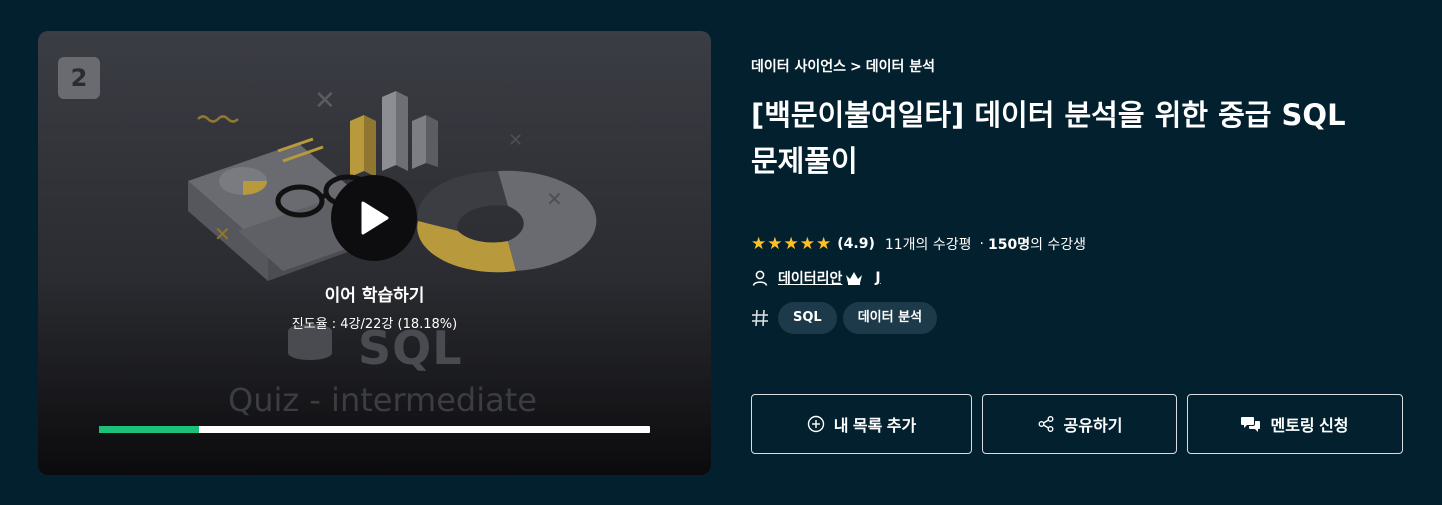  What do you see at coordinates (1058, 245) in the screenshot?
I see `student-count-suffix: 의 수강생` at bounding box center [1058, 245].